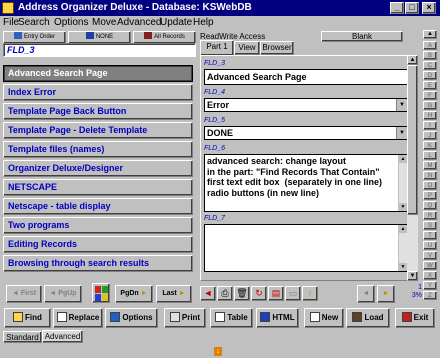  I want to click on alpha-b: B, so click(430, 55).